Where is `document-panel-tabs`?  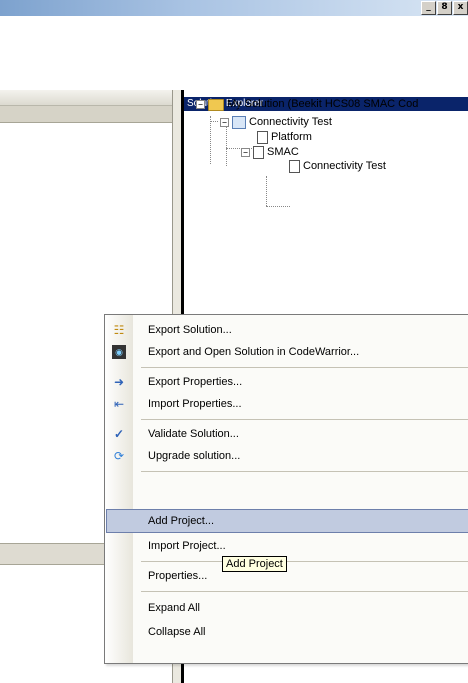 document-panel-tabs is located at coordinates (86, 114).